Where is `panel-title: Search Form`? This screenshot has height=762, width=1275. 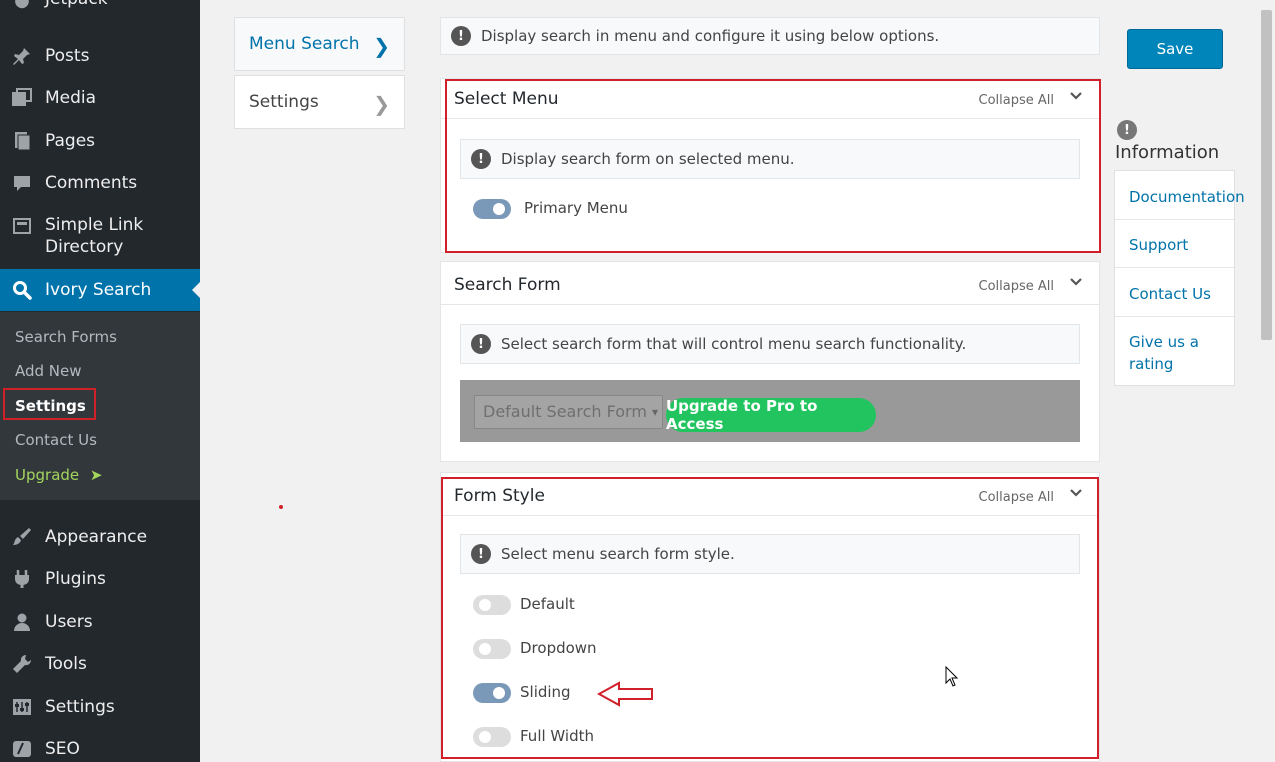
panel-title: Search Form is located at coordinates (507, 285).